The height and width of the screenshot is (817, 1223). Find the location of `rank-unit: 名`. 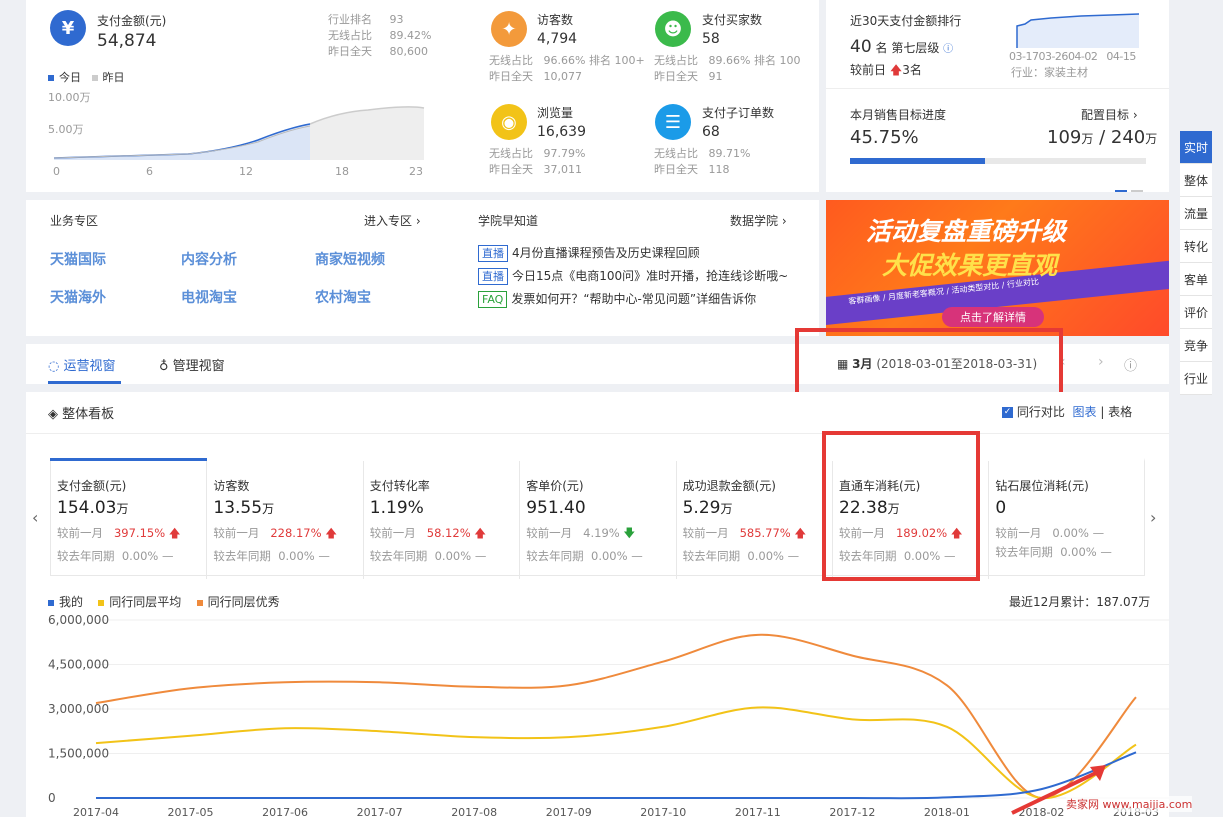

rank-unit: 名 is located at coordinates (881, 48).